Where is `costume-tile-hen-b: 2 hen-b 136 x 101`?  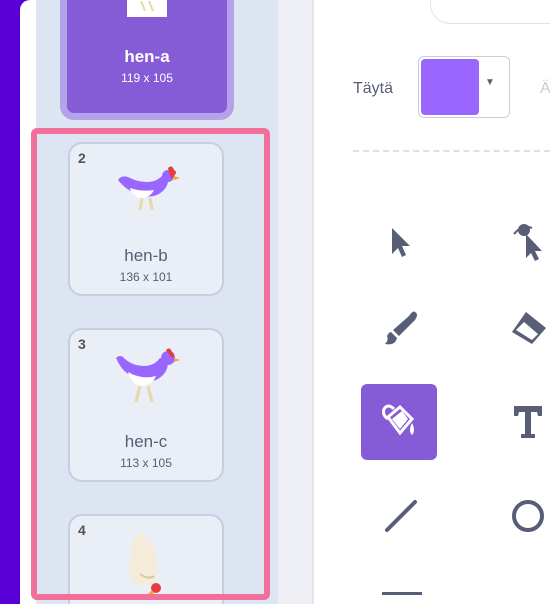
costume-tile-hen-b: 2 hen-b 136 x 101 is located at coordinates (146, 219).